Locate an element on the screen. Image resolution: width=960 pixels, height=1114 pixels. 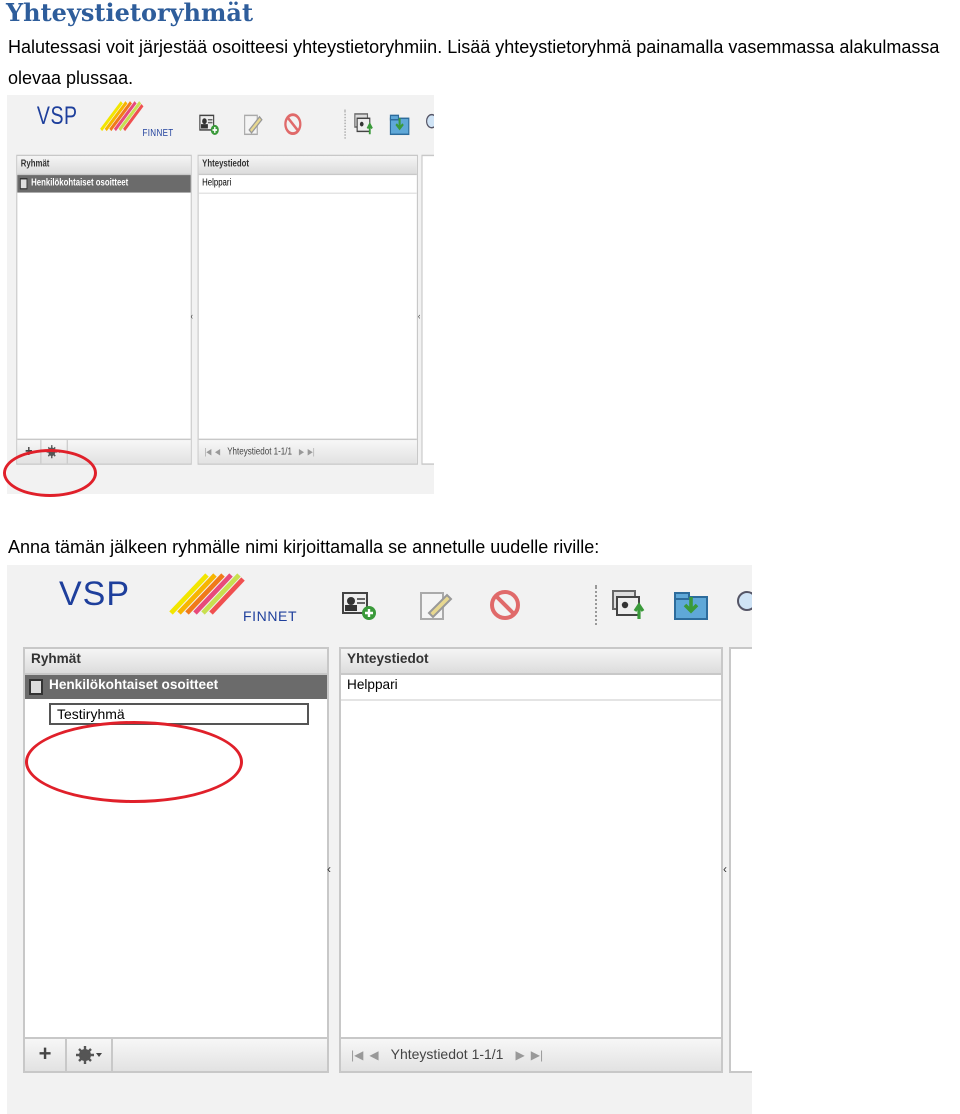
page-title: Yhteystietoryhmät is located at coordinates (130, 13).